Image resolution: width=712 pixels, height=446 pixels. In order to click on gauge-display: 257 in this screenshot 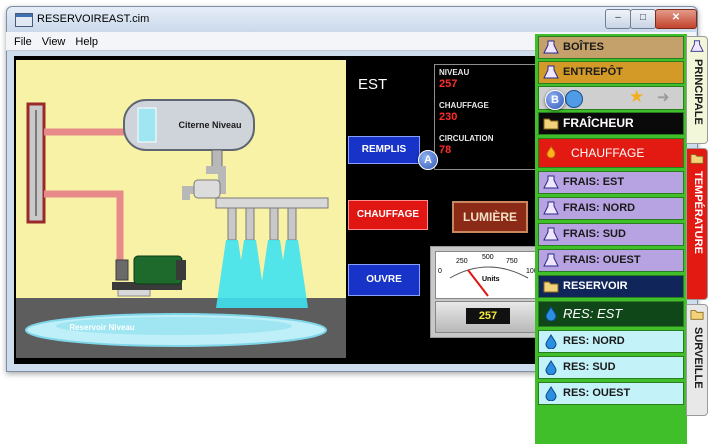, I will do `click(488, 316)`.